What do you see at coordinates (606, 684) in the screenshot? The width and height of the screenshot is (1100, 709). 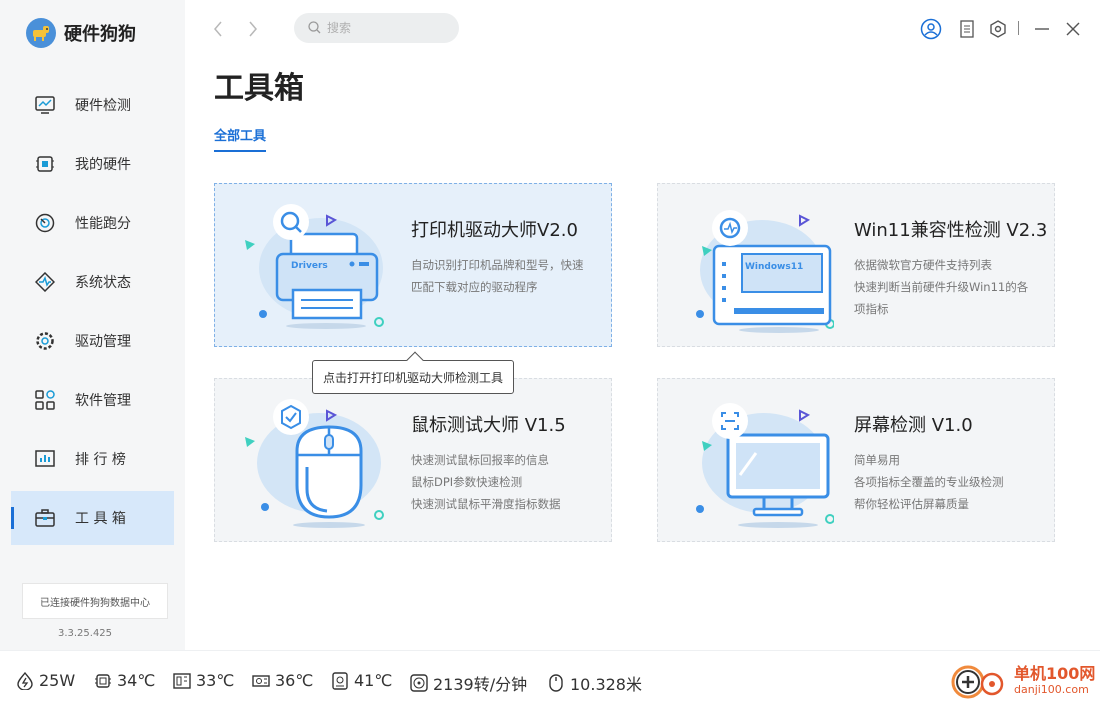 I see `mouse-distance-value: 10.328米` at bounding box center [606, 684].